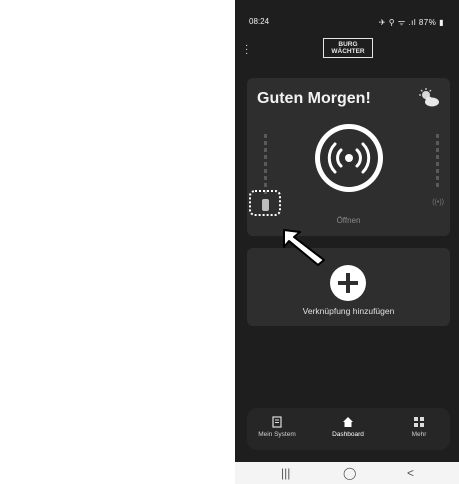 The image size is (459, 484). Describe the element at coordinates (348, 51) in the screenshot. I see `logo-line2: WÄCHTER` at that location.